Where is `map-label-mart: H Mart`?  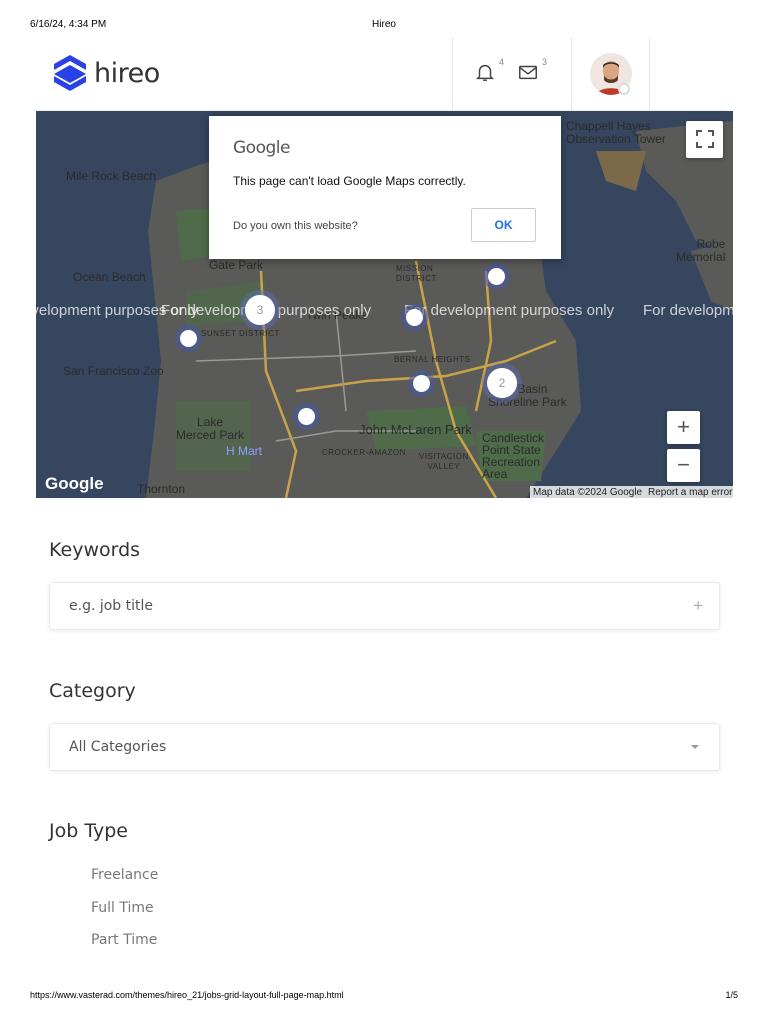 map-label-mart: H Mart is located at coordinates (244, 451).